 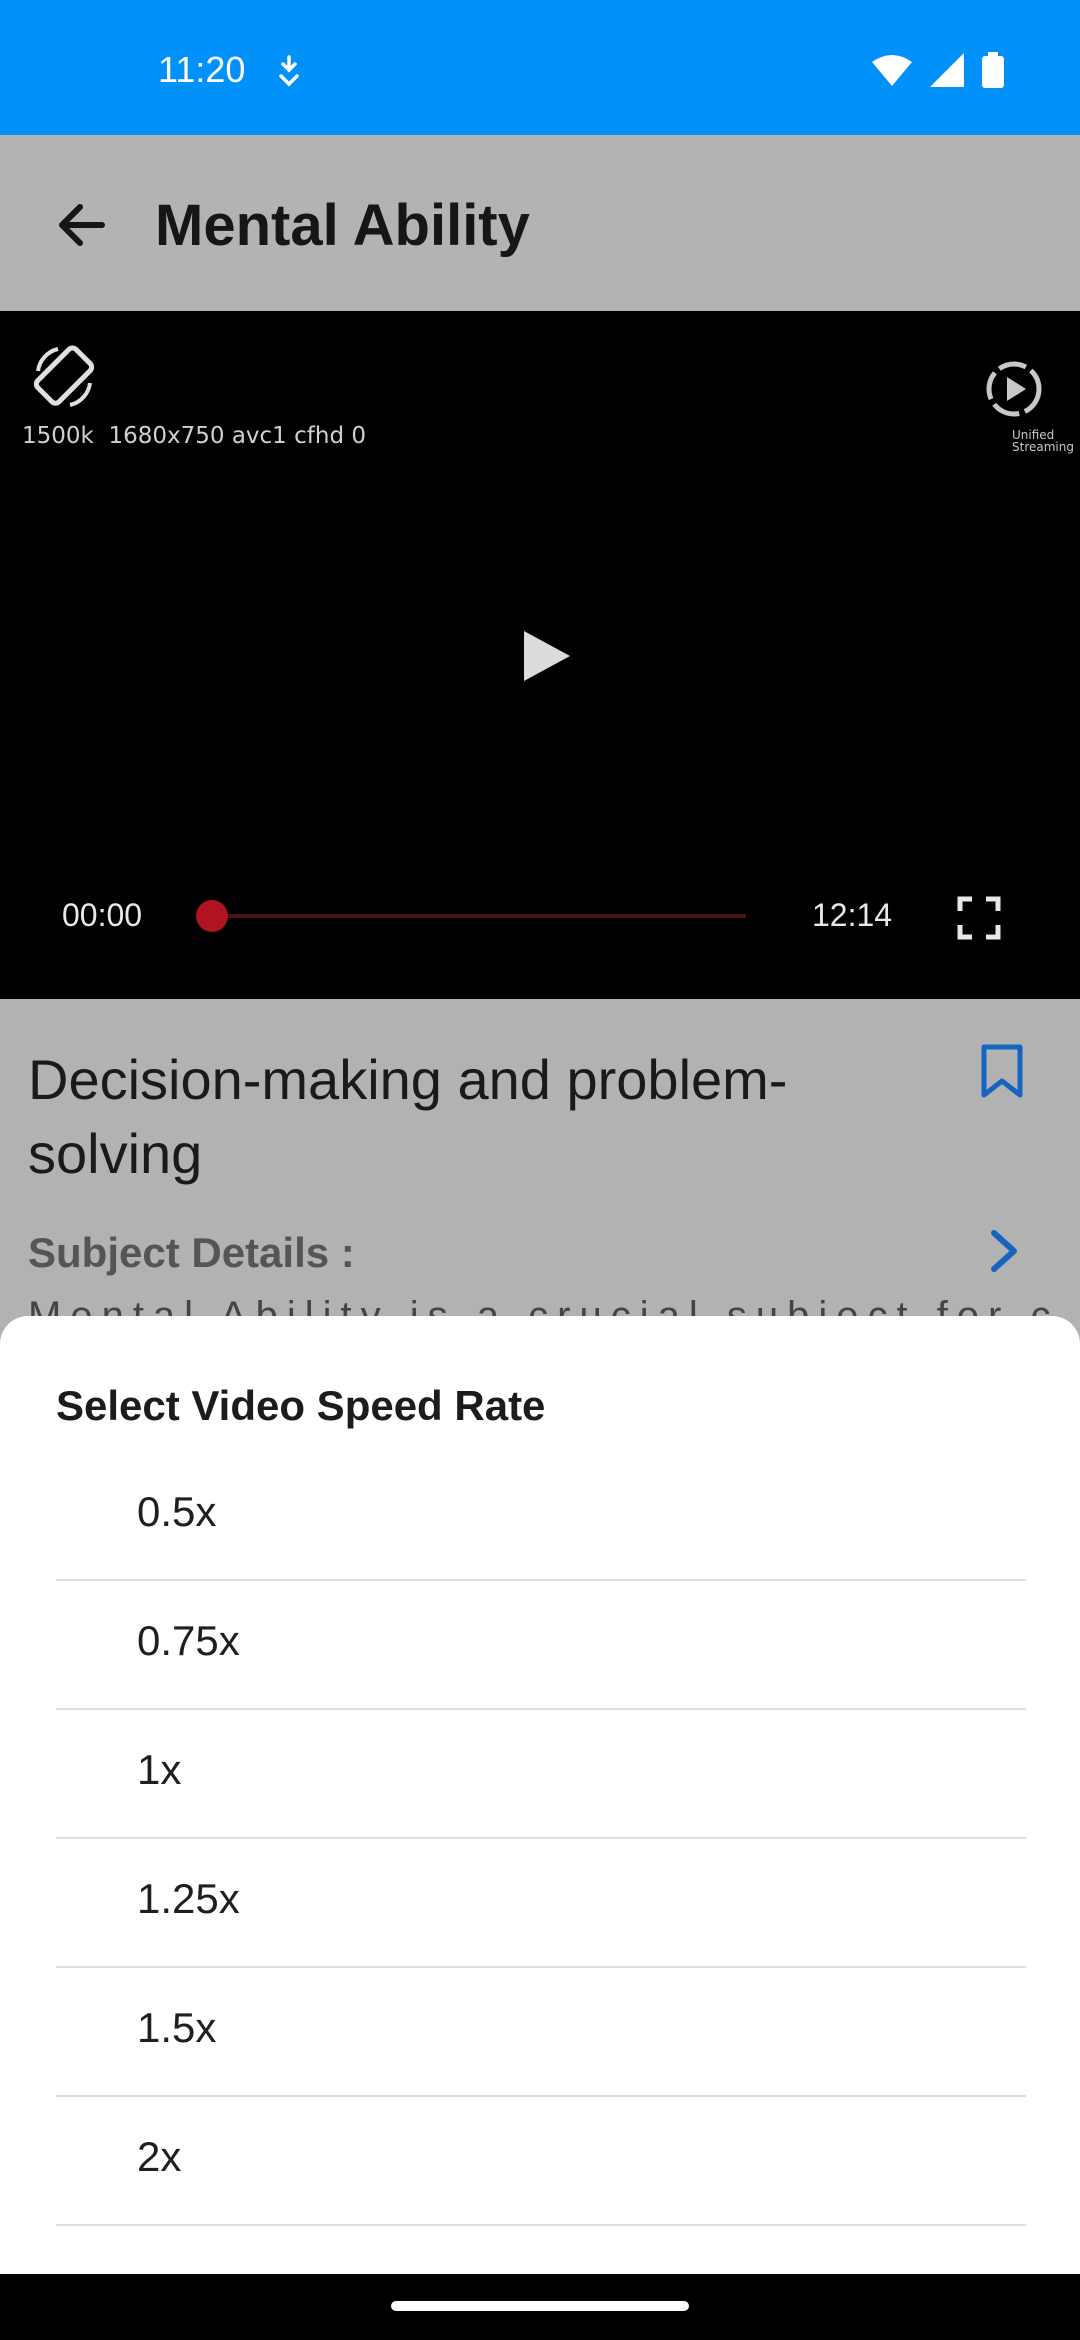 I want to click on sheet-title: Select Video Speed Rate, so click(x=301, y=1405).